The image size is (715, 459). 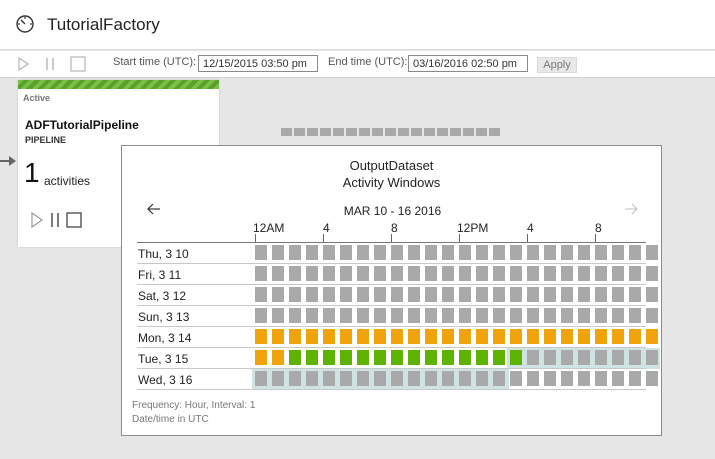 What do you see at coordinates (74, 220) in the screenshot?
I see `stop-icon` at bounding box center [74, 220].